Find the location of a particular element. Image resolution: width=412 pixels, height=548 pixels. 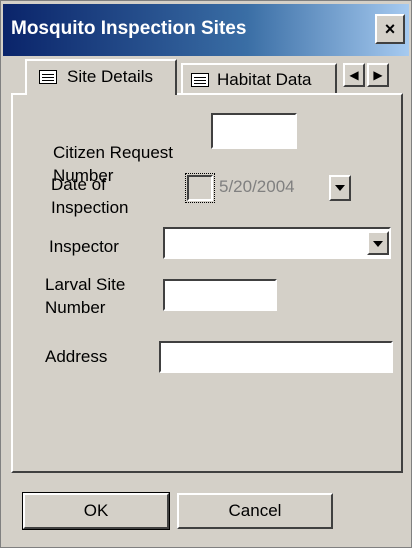

window-title: Mosquito Inspection Sites is located at coordinates (129, 28).